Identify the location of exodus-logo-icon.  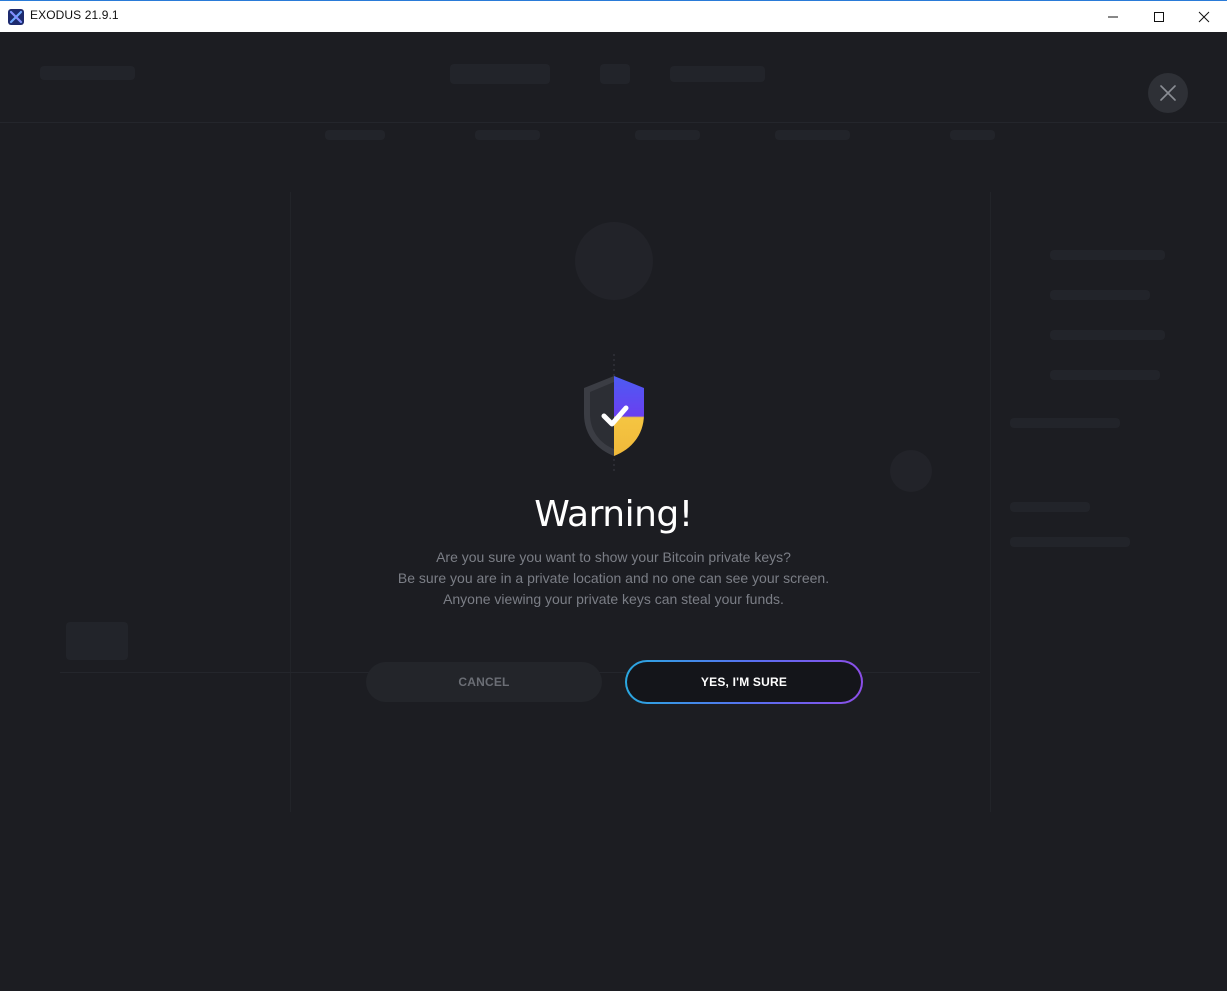
(16, 17).